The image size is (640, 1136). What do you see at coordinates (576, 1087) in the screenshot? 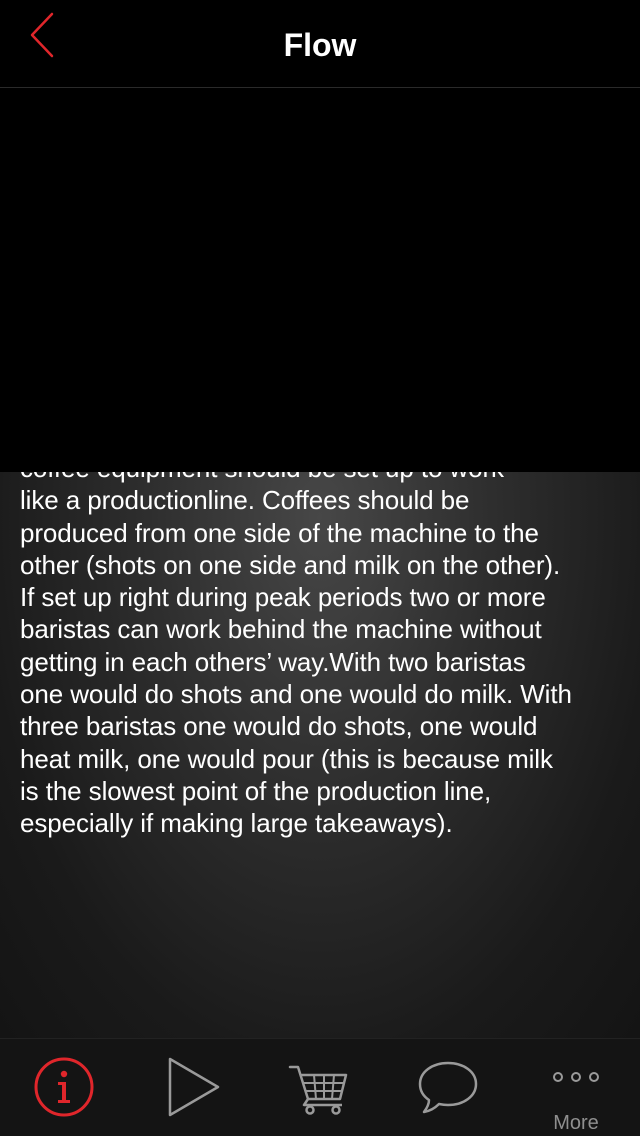
I see `tab-more: More` at bounding box center [576, 1087].